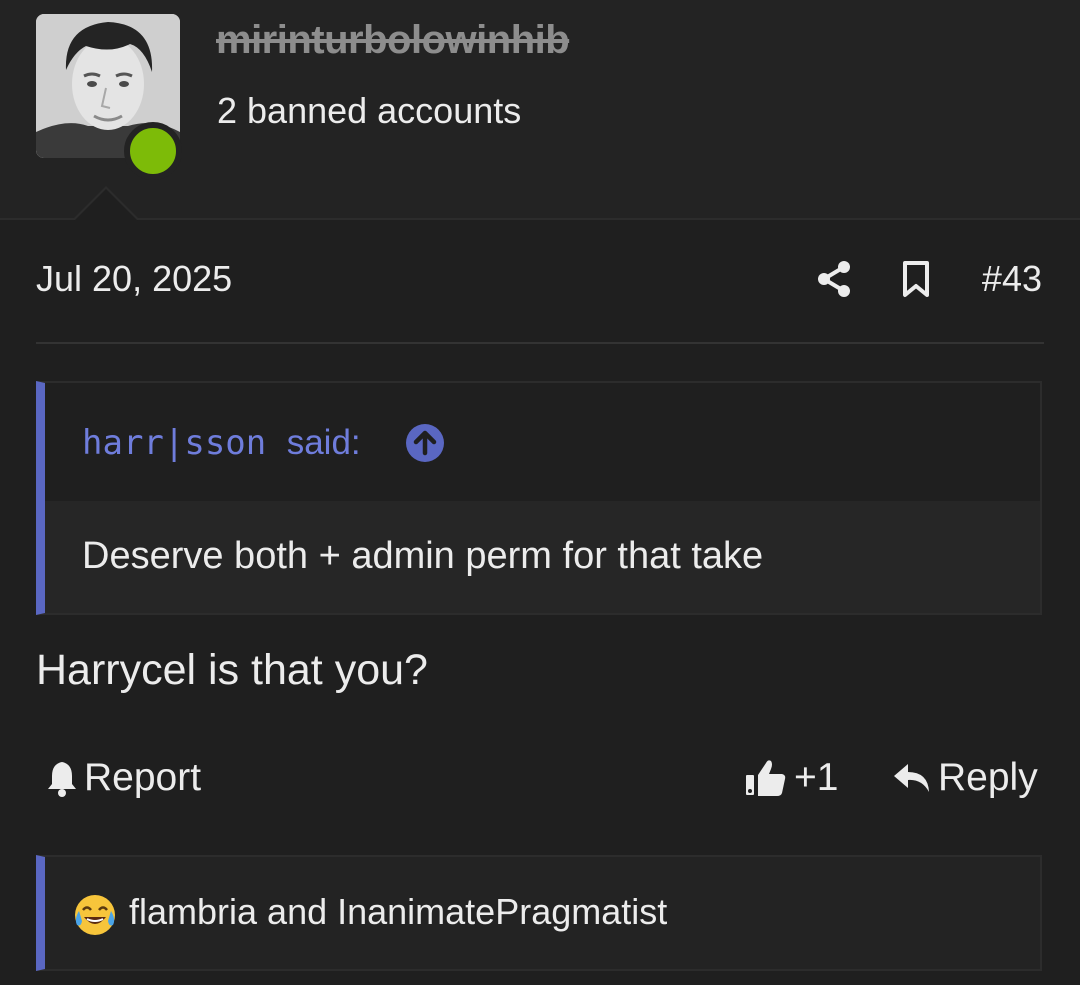  Describe the element at coordinates (323, 442) in the screenshot. I see `quote-said-label: said:` at that location.